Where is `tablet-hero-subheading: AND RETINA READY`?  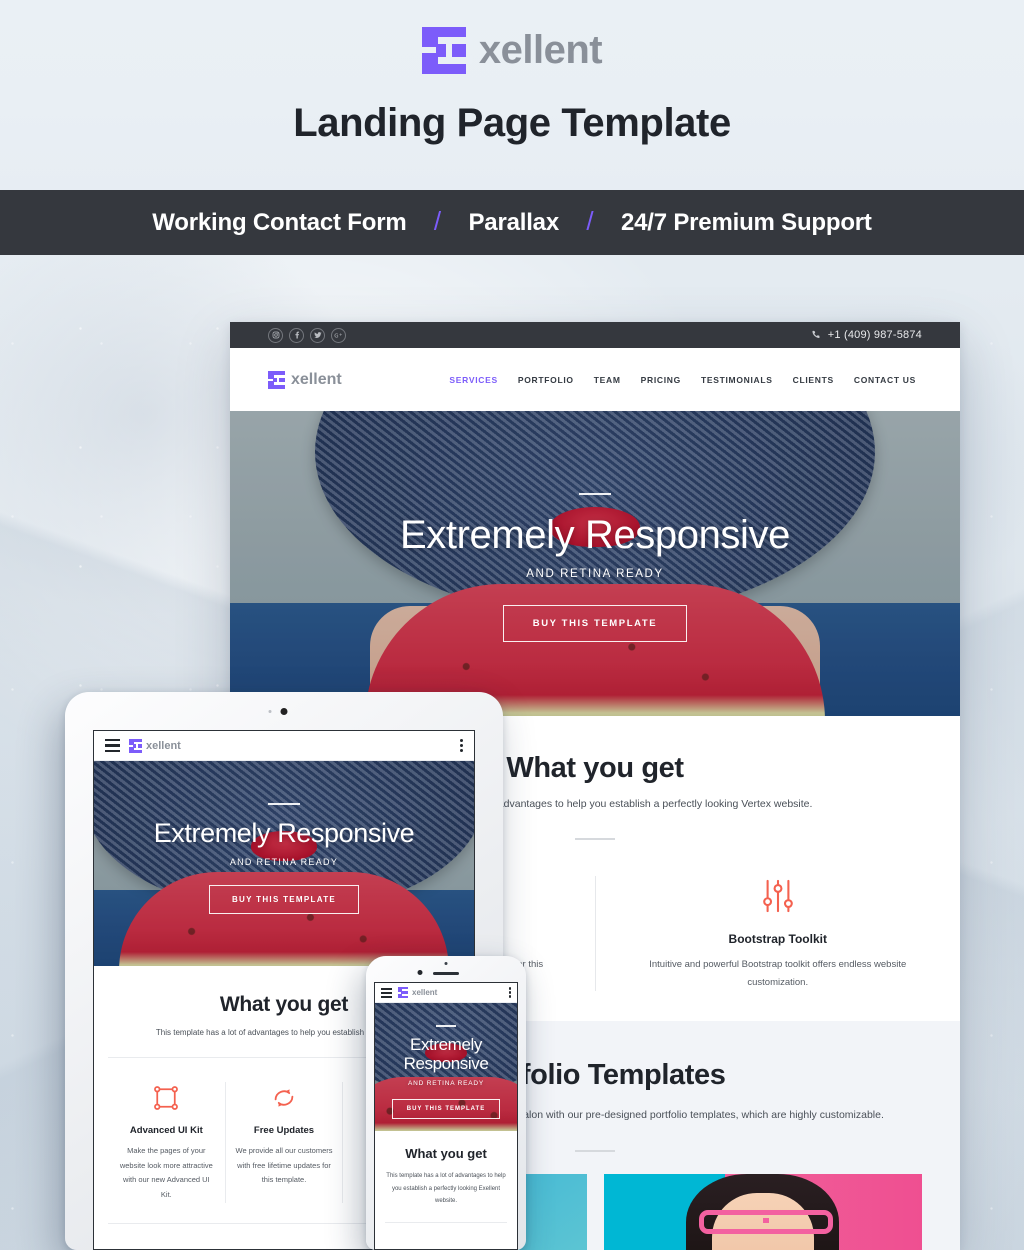
tablet-hero-subheading: AND RETINA READY is located at coordinates (284, 862).